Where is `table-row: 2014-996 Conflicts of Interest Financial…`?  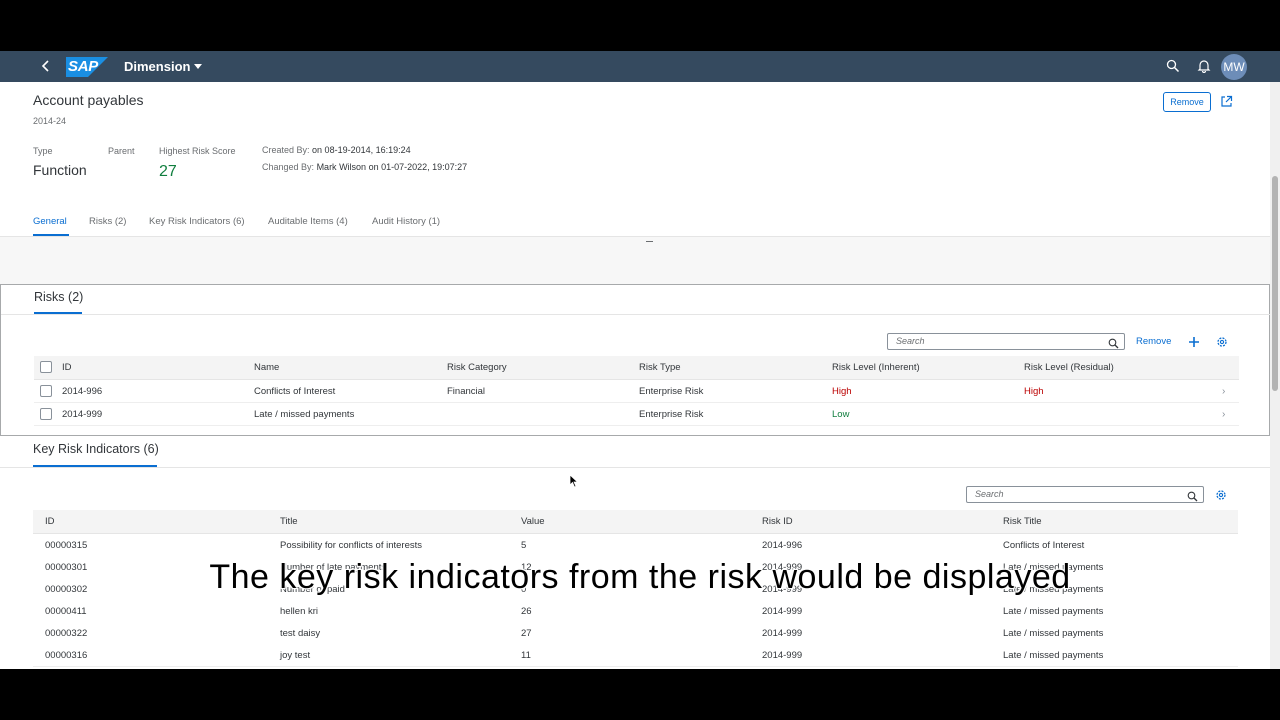
table-row: 2014-996 Conflicts of Interest Financial… is located at coordinates (636, 391).